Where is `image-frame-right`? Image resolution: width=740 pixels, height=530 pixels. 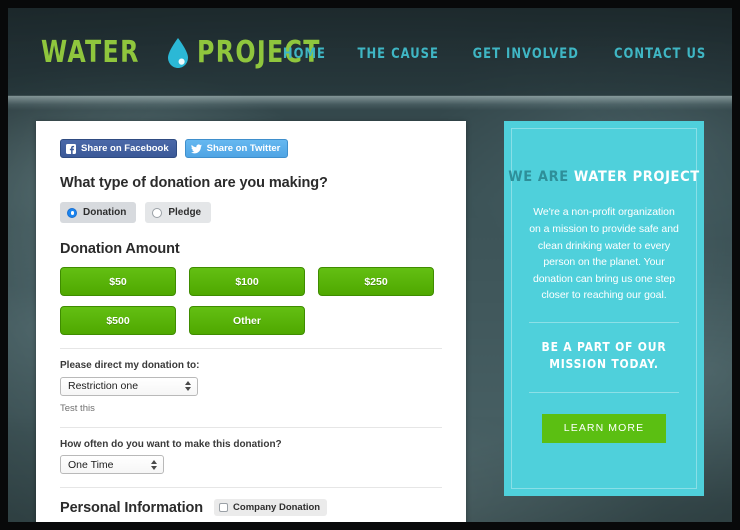
image-frame-right is located at coordinates (736, 265).